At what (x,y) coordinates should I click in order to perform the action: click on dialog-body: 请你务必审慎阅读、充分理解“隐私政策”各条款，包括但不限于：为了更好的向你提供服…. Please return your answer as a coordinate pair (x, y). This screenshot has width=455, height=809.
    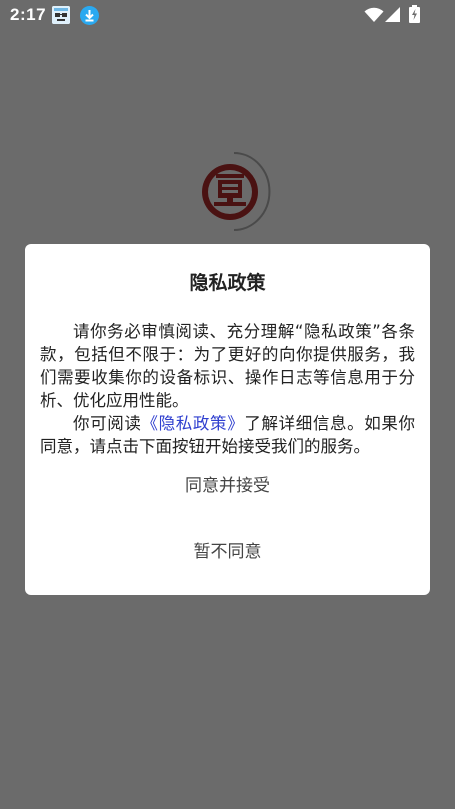
    Looking at the image, I should click on (227, 389).